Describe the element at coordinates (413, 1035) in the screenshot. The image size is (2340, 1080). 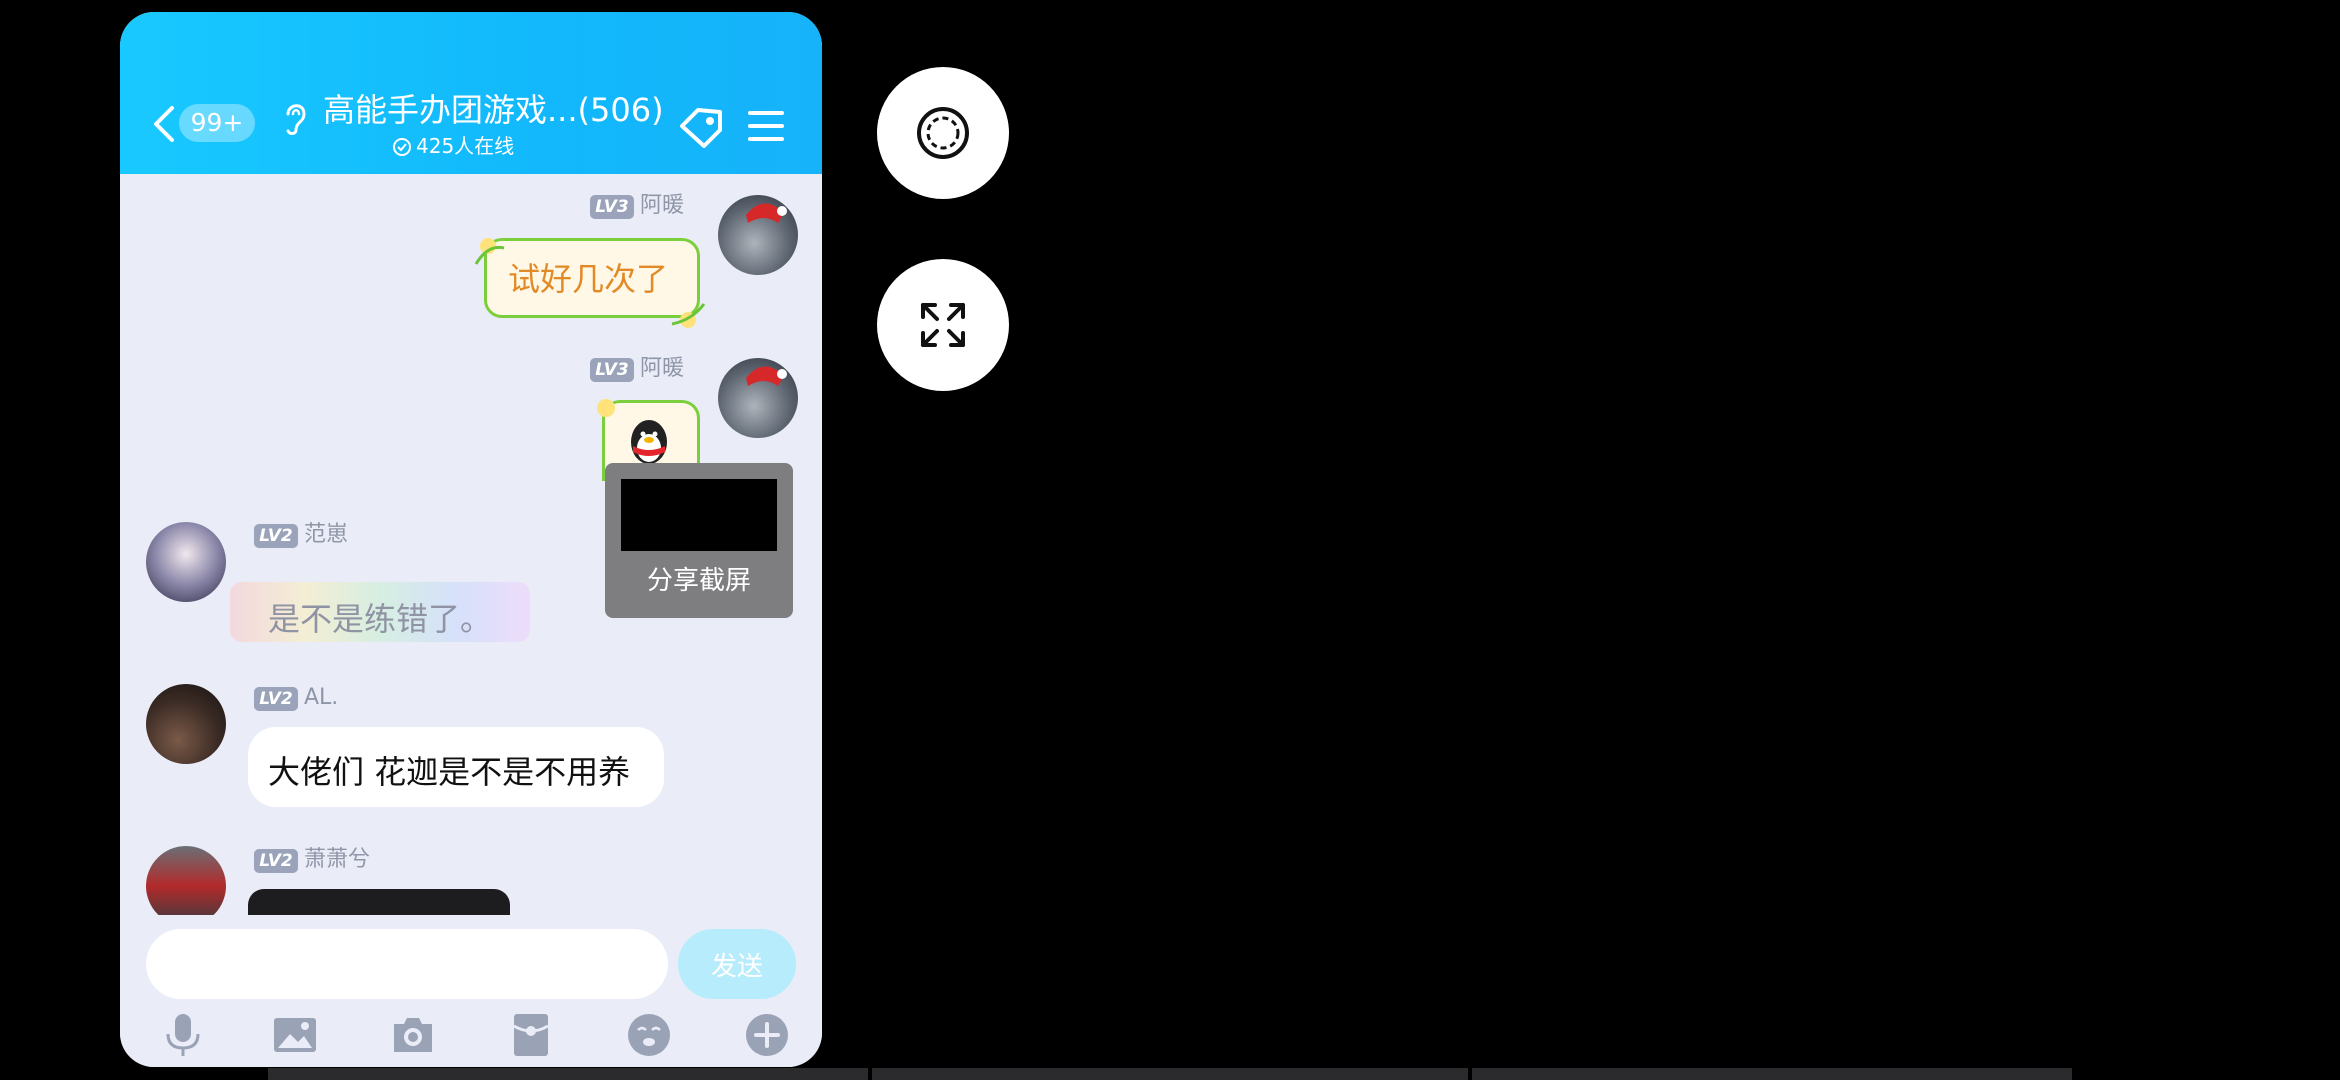
I see `camera-icon` at that location.